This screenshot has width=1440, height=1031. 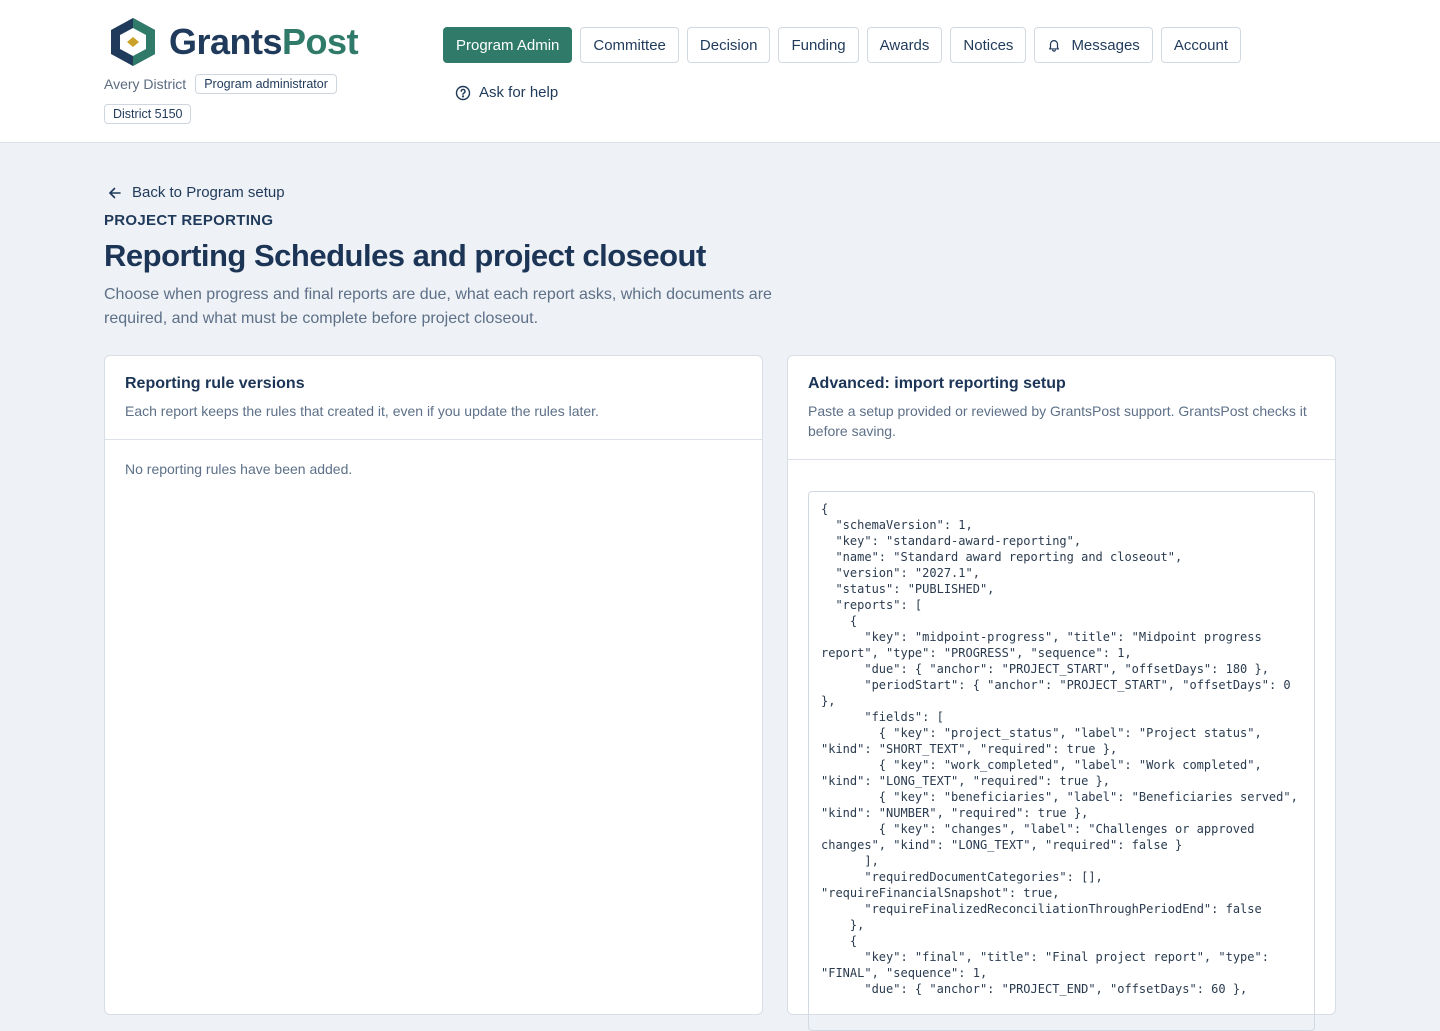 What do you see at coordinates (145, 84) in the screenshot?
I see `org-name: Avery District` at bounding box center [145, 84].